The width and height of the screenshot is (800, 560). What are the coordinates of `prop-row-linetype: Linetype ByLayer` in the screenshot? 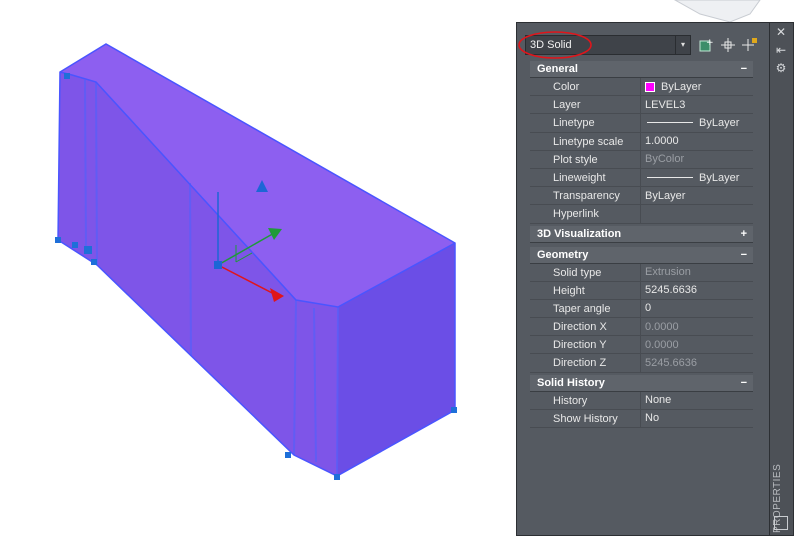 It's located at (641, 123).